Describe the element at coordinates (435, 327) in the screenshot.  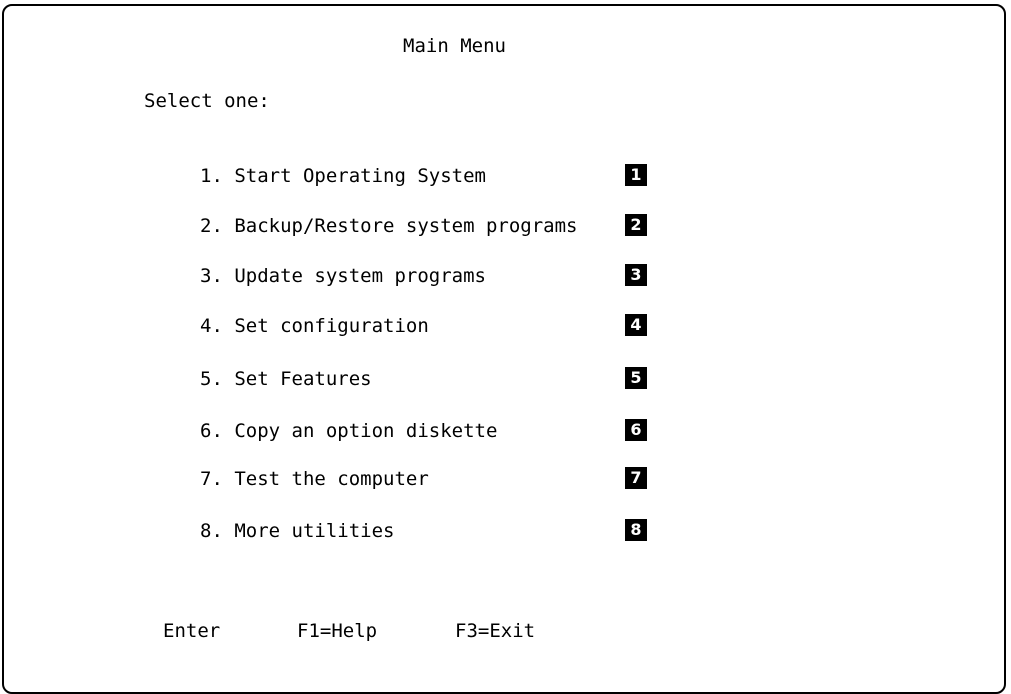
I see `menu-item-set-configuration: 4. Set configuration 4` at that location.